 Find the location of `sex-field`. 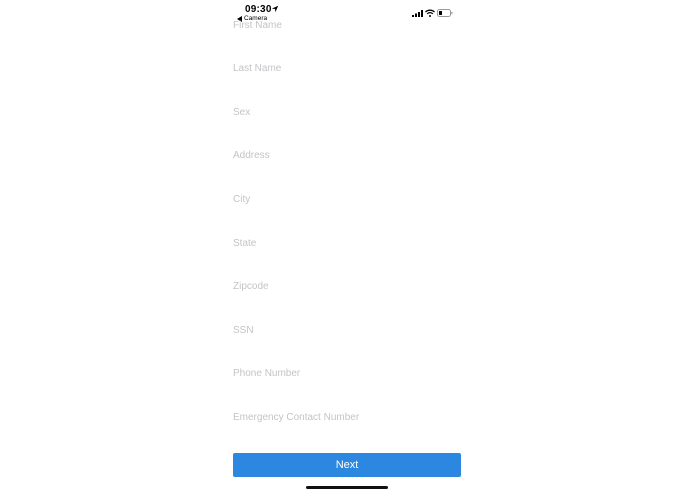

sex-field is located at coordinates (347, 112).